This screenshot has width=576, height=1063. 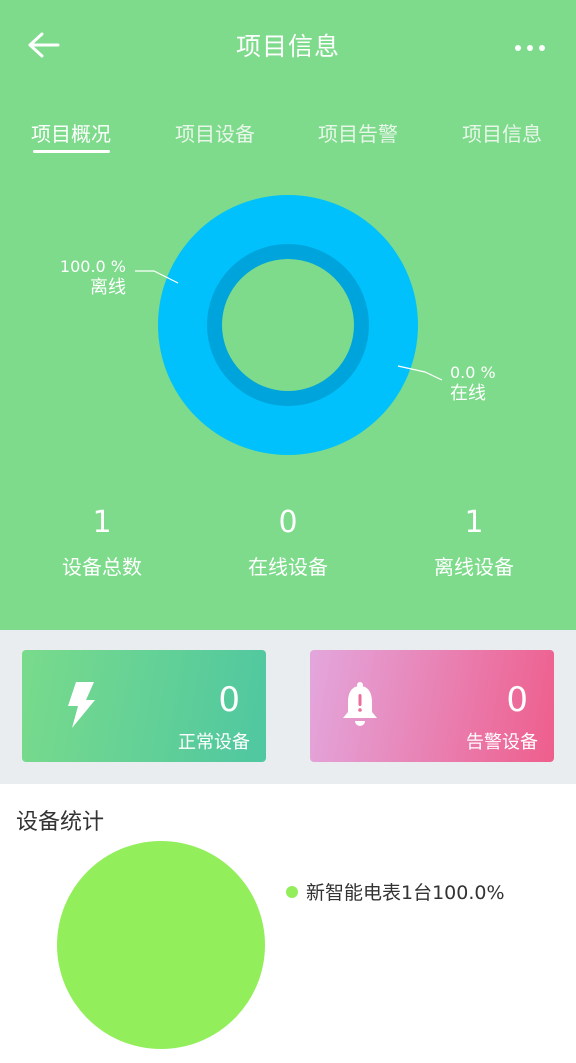 I want to click on alarm-devices-count: 0, so click(x=517, y=700).